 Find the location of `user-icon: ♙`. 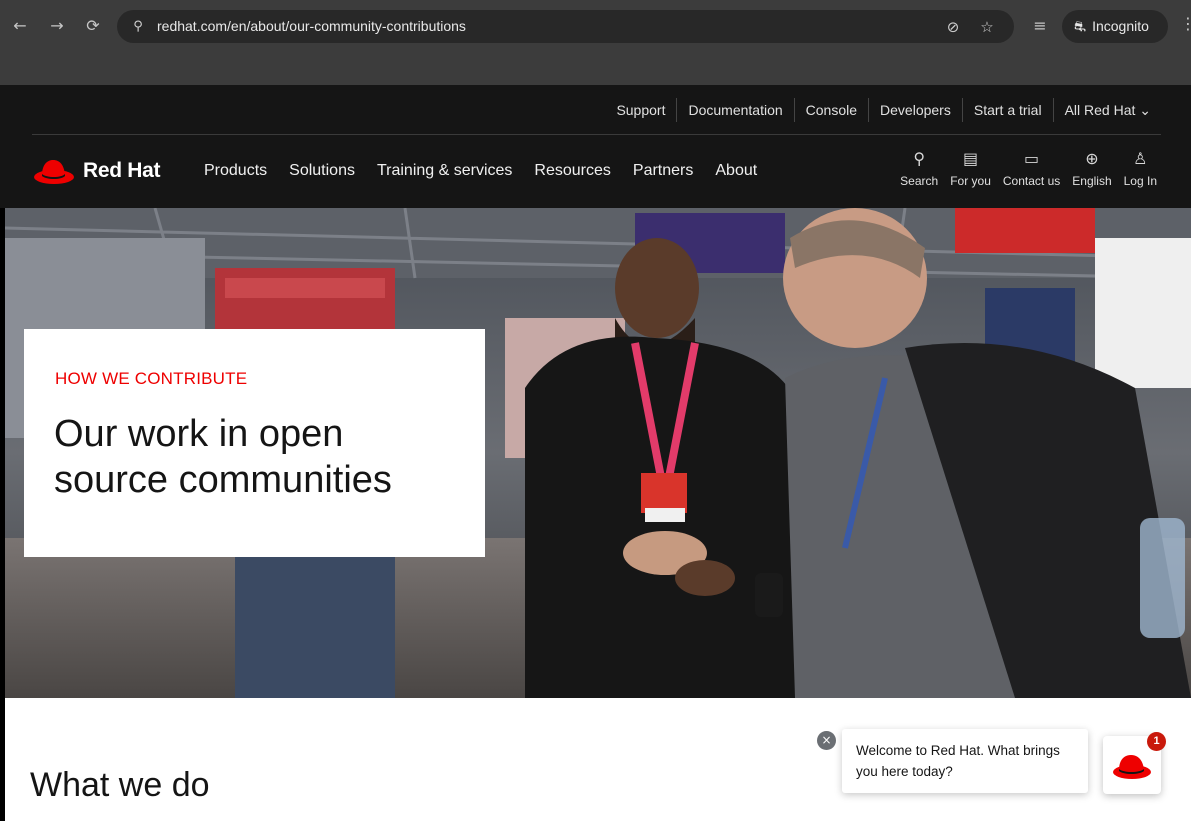

user-icon: ♙ is located at coordinates (1140, 158).